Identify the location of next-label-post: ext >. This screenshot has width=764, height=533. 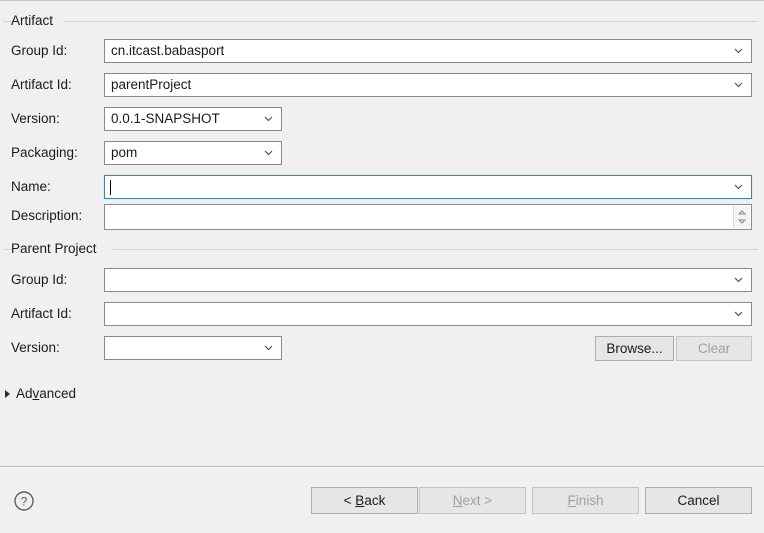
(477, 500).